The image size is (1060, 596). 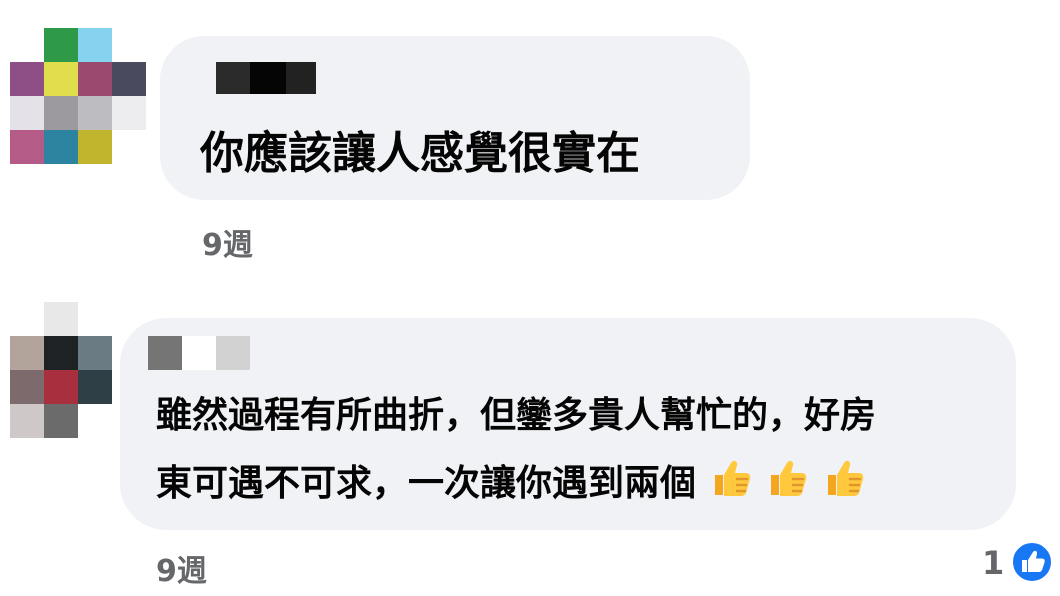 What do you see at coordinates (420, 153) in the screenshot?
I see `comment-text: 你應該讓人感覺很實在` at bounding box center [420, 153].